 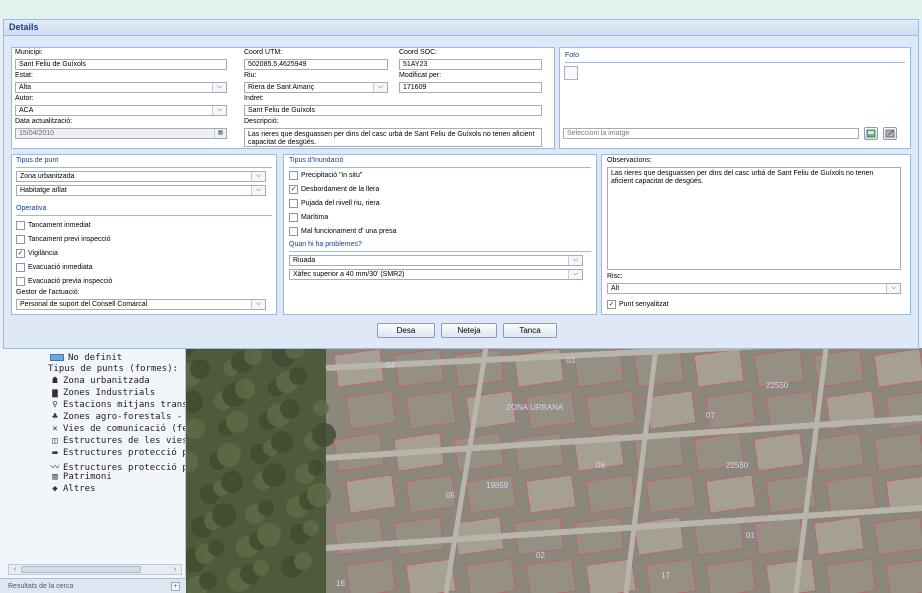 I want to click on coord-soc-label: Coord SOC:, so click(x=418, y=52).